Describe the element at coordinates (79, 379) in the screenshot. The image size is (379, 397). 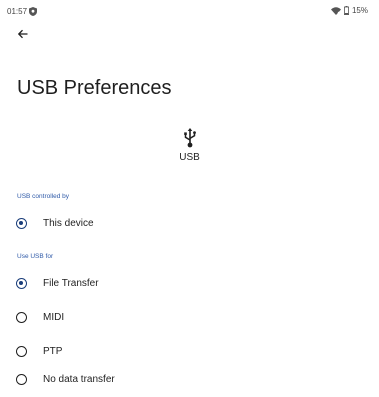
I see `option-label: No data transfer` at that location.